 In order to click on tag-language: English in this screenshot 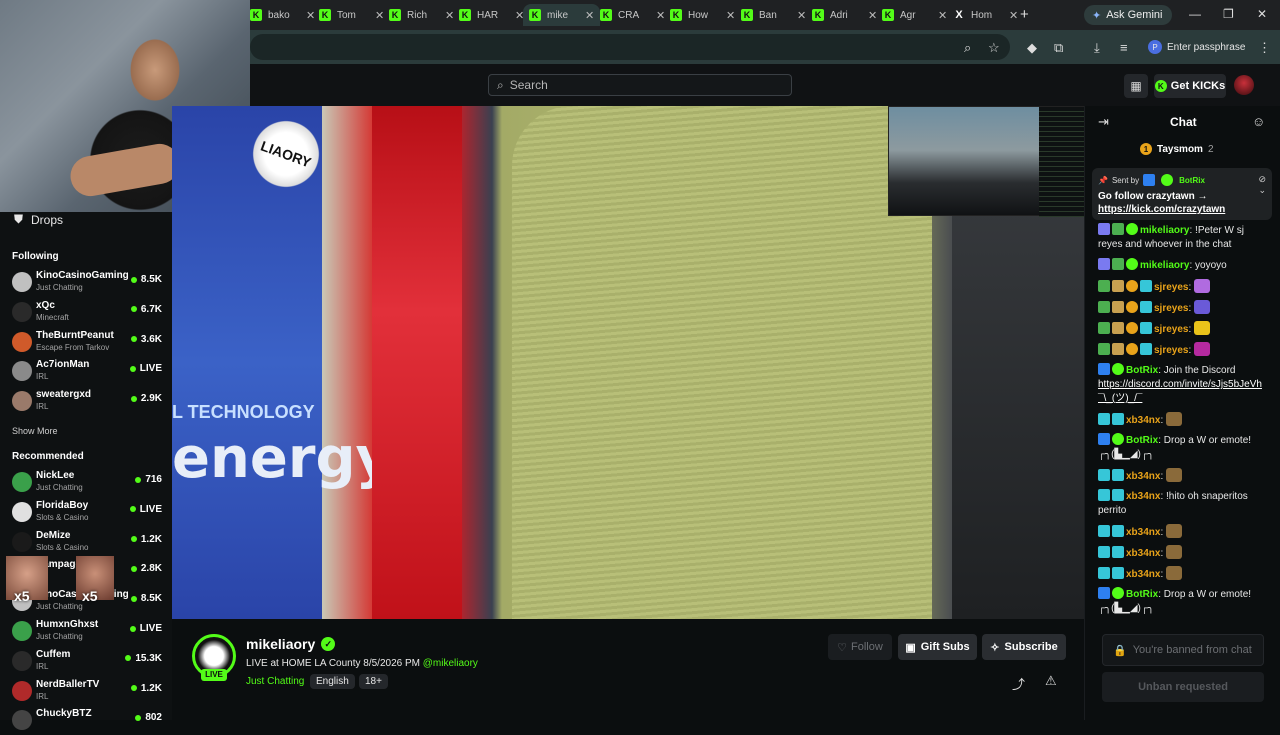, I will do `click(332, 681)`.